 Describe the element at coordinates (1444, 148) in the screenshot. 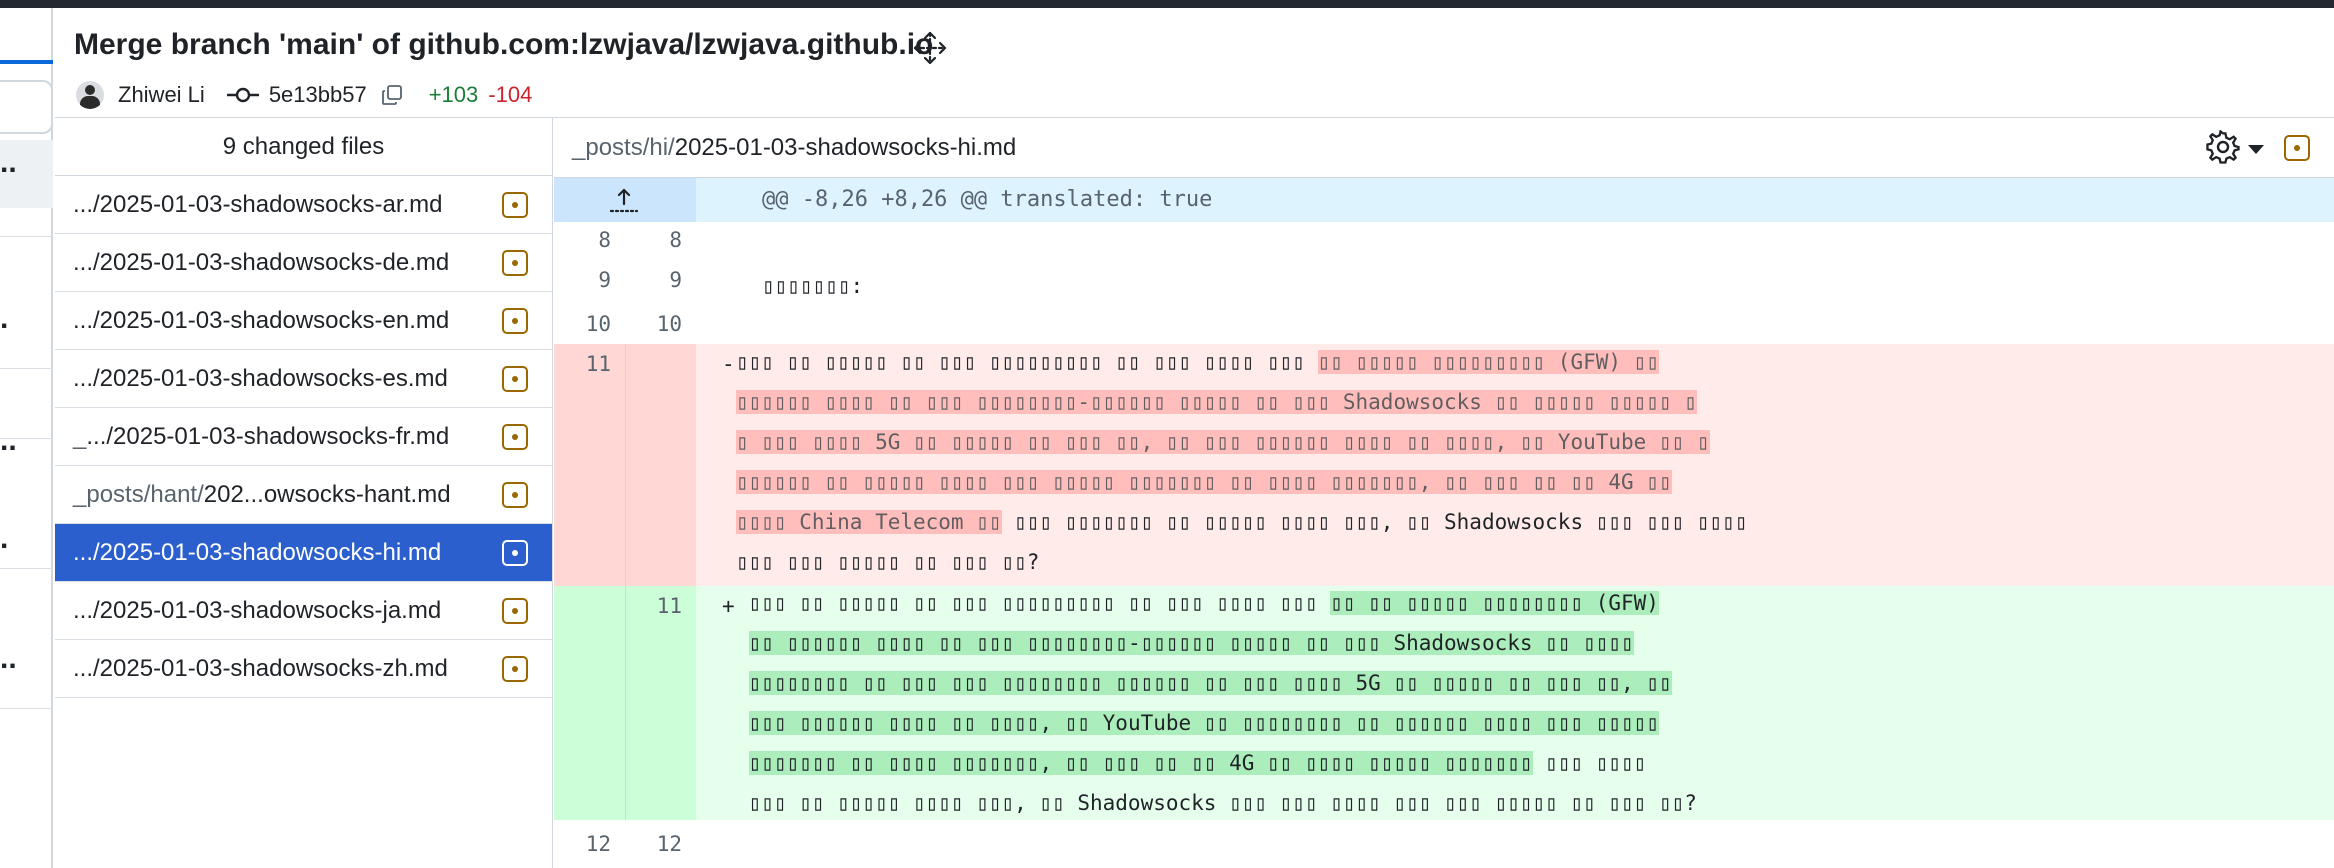

I see `diff-file-header: _posts/hi/2025-01-03-shadowsocks-hi.md` at that location.